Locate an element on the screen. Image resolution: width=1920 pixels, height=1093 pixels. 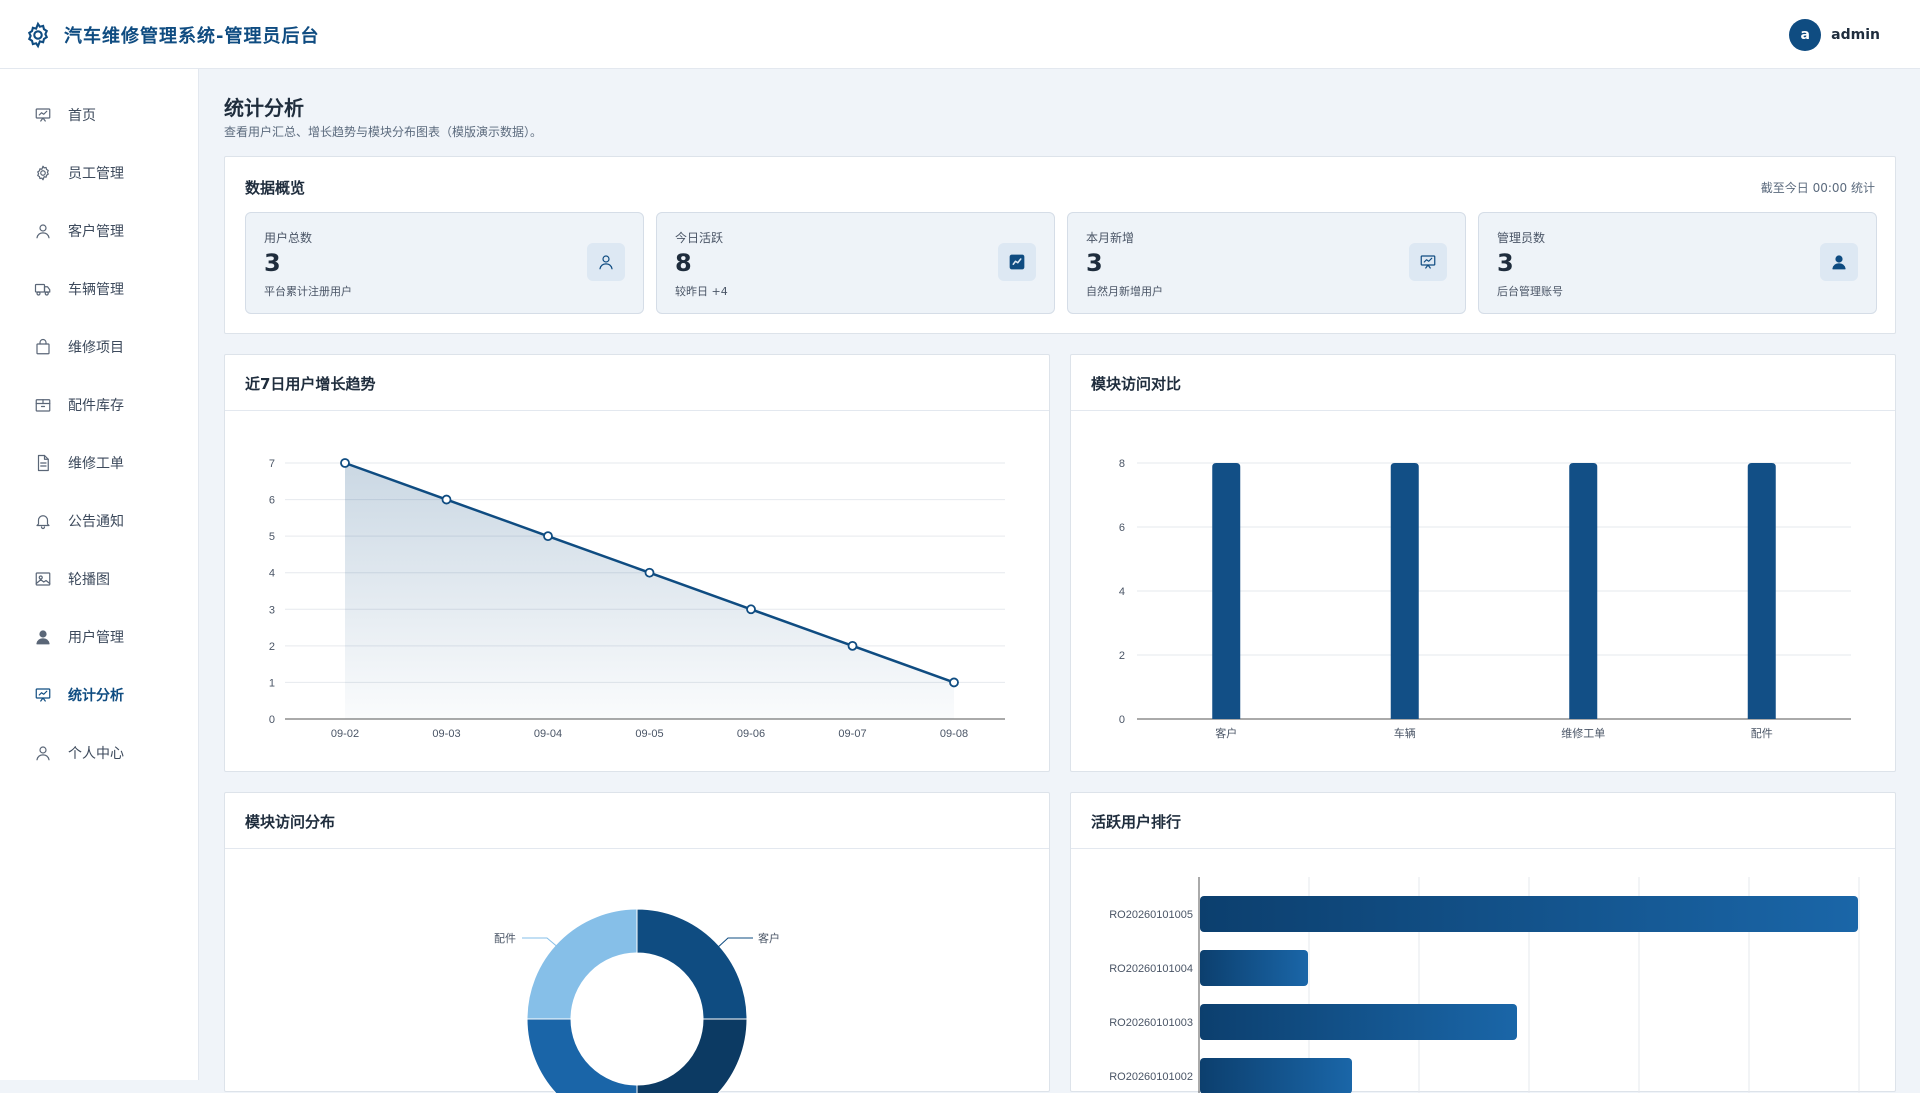
bag-icon is located at coordinates (43, 347).